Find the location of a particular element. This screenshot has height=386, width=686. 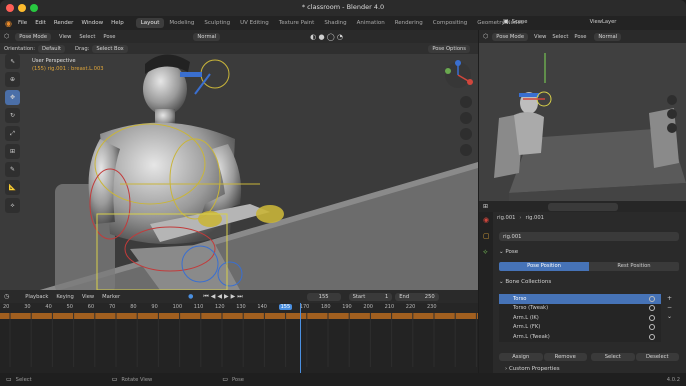

menu-file: File is located at coordinates (22, 23).